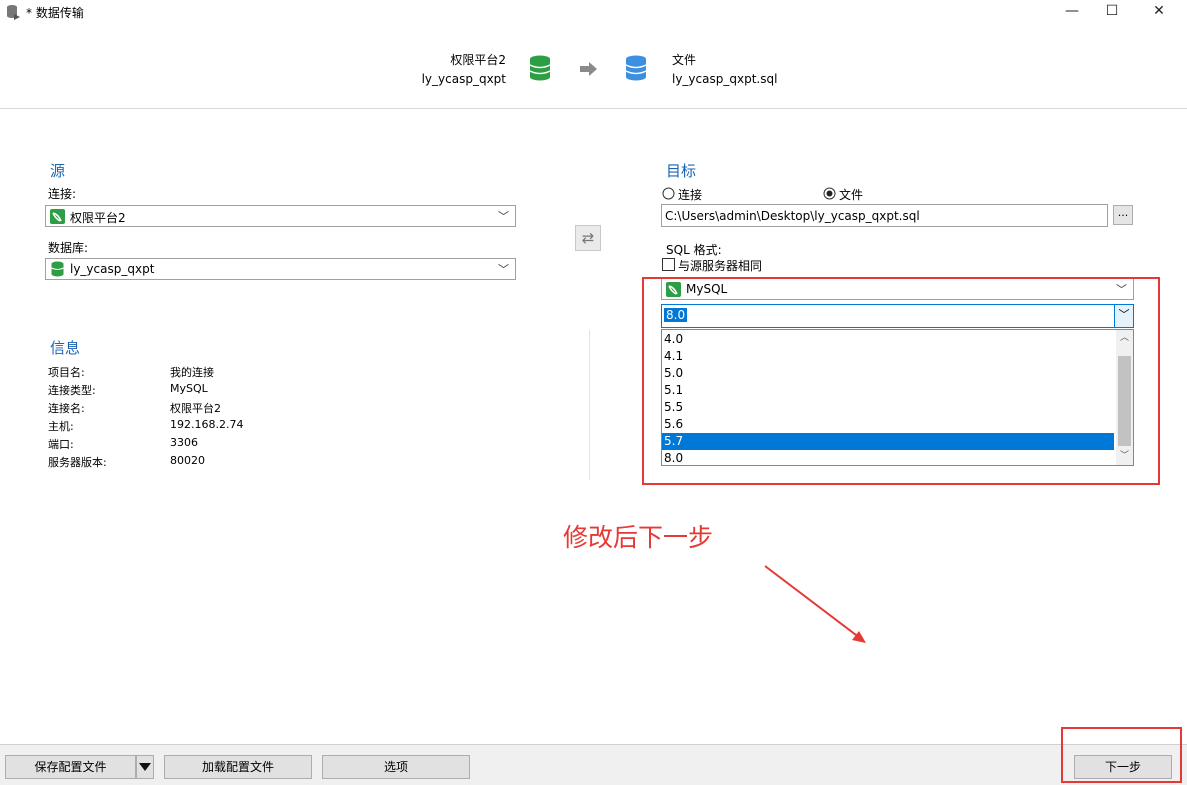  What do you see at coordinates (668, 193) in the screenshot?
I see `radio-unchecked-icon` at bounding box center [668, 193].